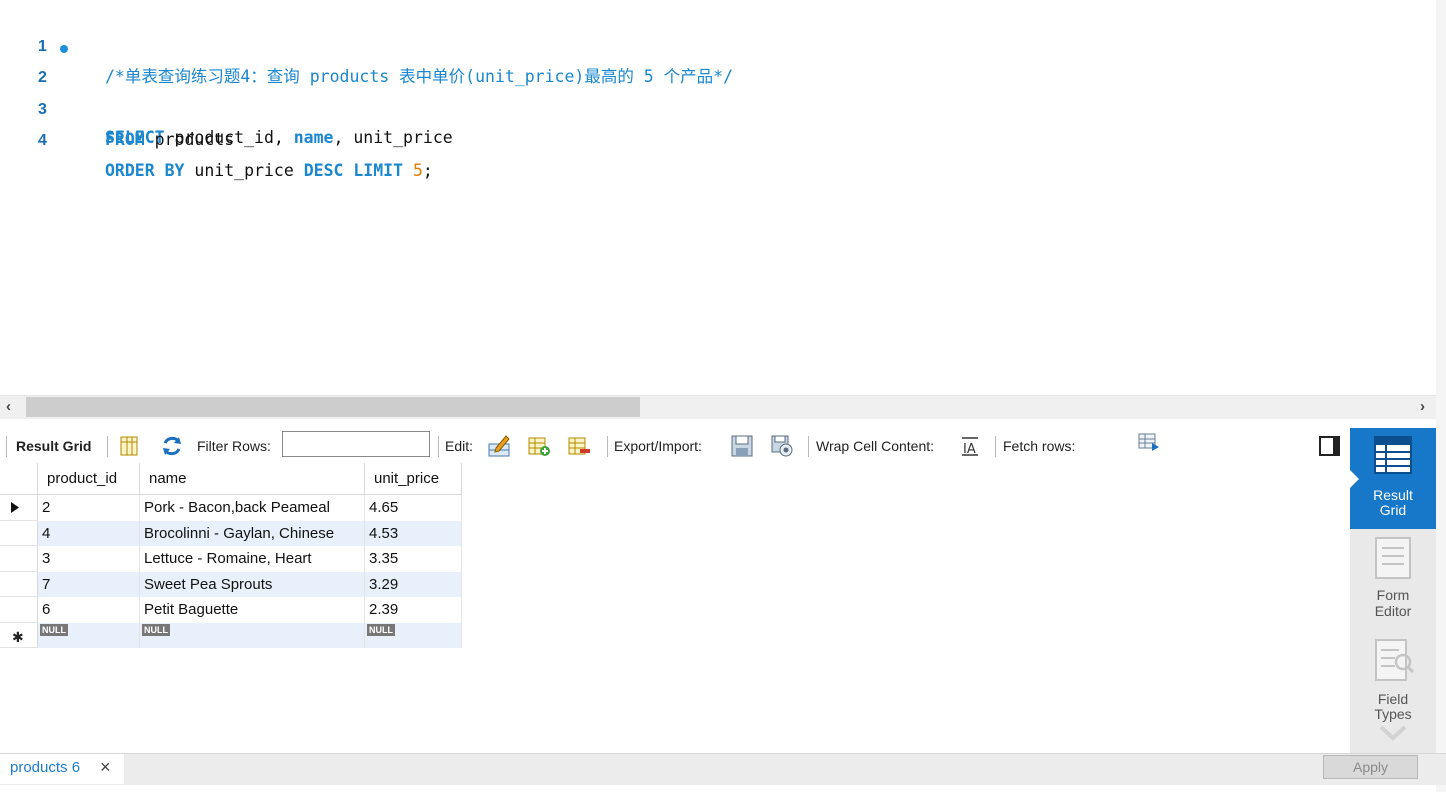 This screenshot has height=792, width=1446. What do you see at coordinates (64, 49) in the screenshot?
I see `statement-marker-icon` at bounding box center [64, 49].